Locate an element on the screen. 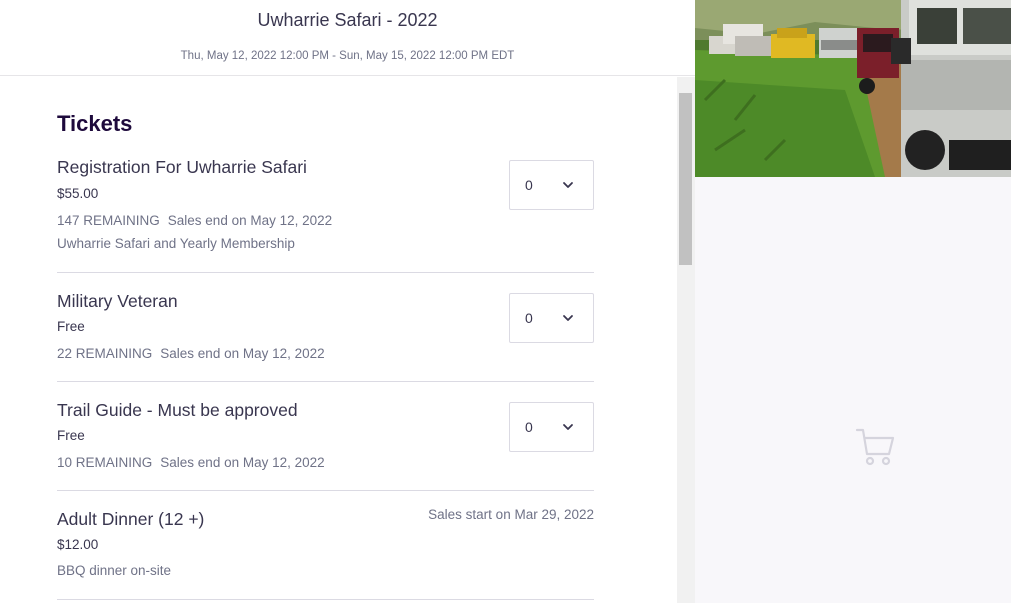 The width and height of the screenshot is (1011, 603). event-image is located at coordinates (853, 88).